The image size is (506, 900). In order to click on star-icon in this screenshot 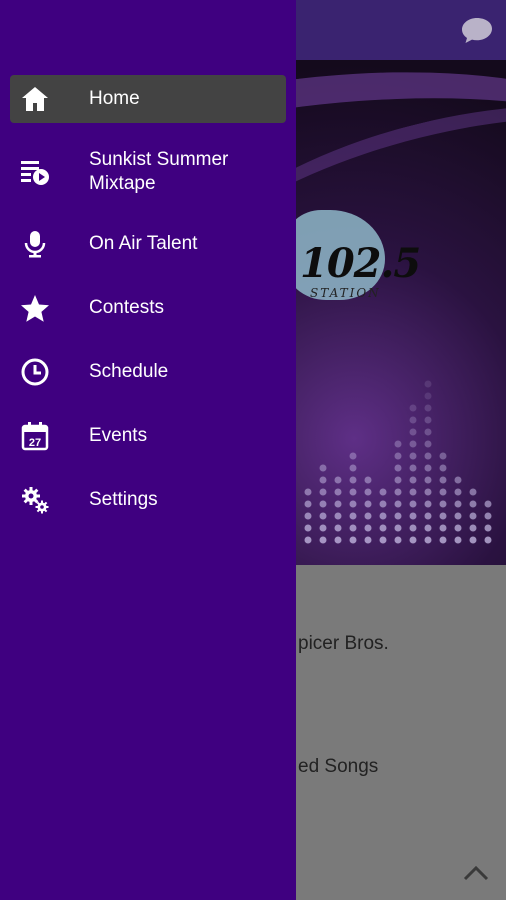, I will do `click(35, 308)`.